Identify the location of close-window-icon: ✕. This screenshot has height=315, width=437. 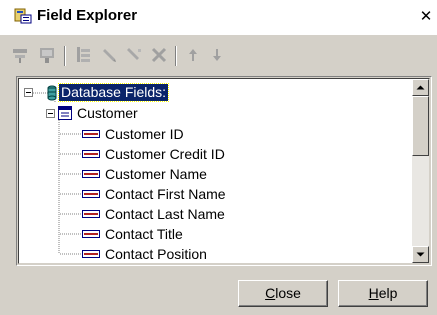
(426, 16).